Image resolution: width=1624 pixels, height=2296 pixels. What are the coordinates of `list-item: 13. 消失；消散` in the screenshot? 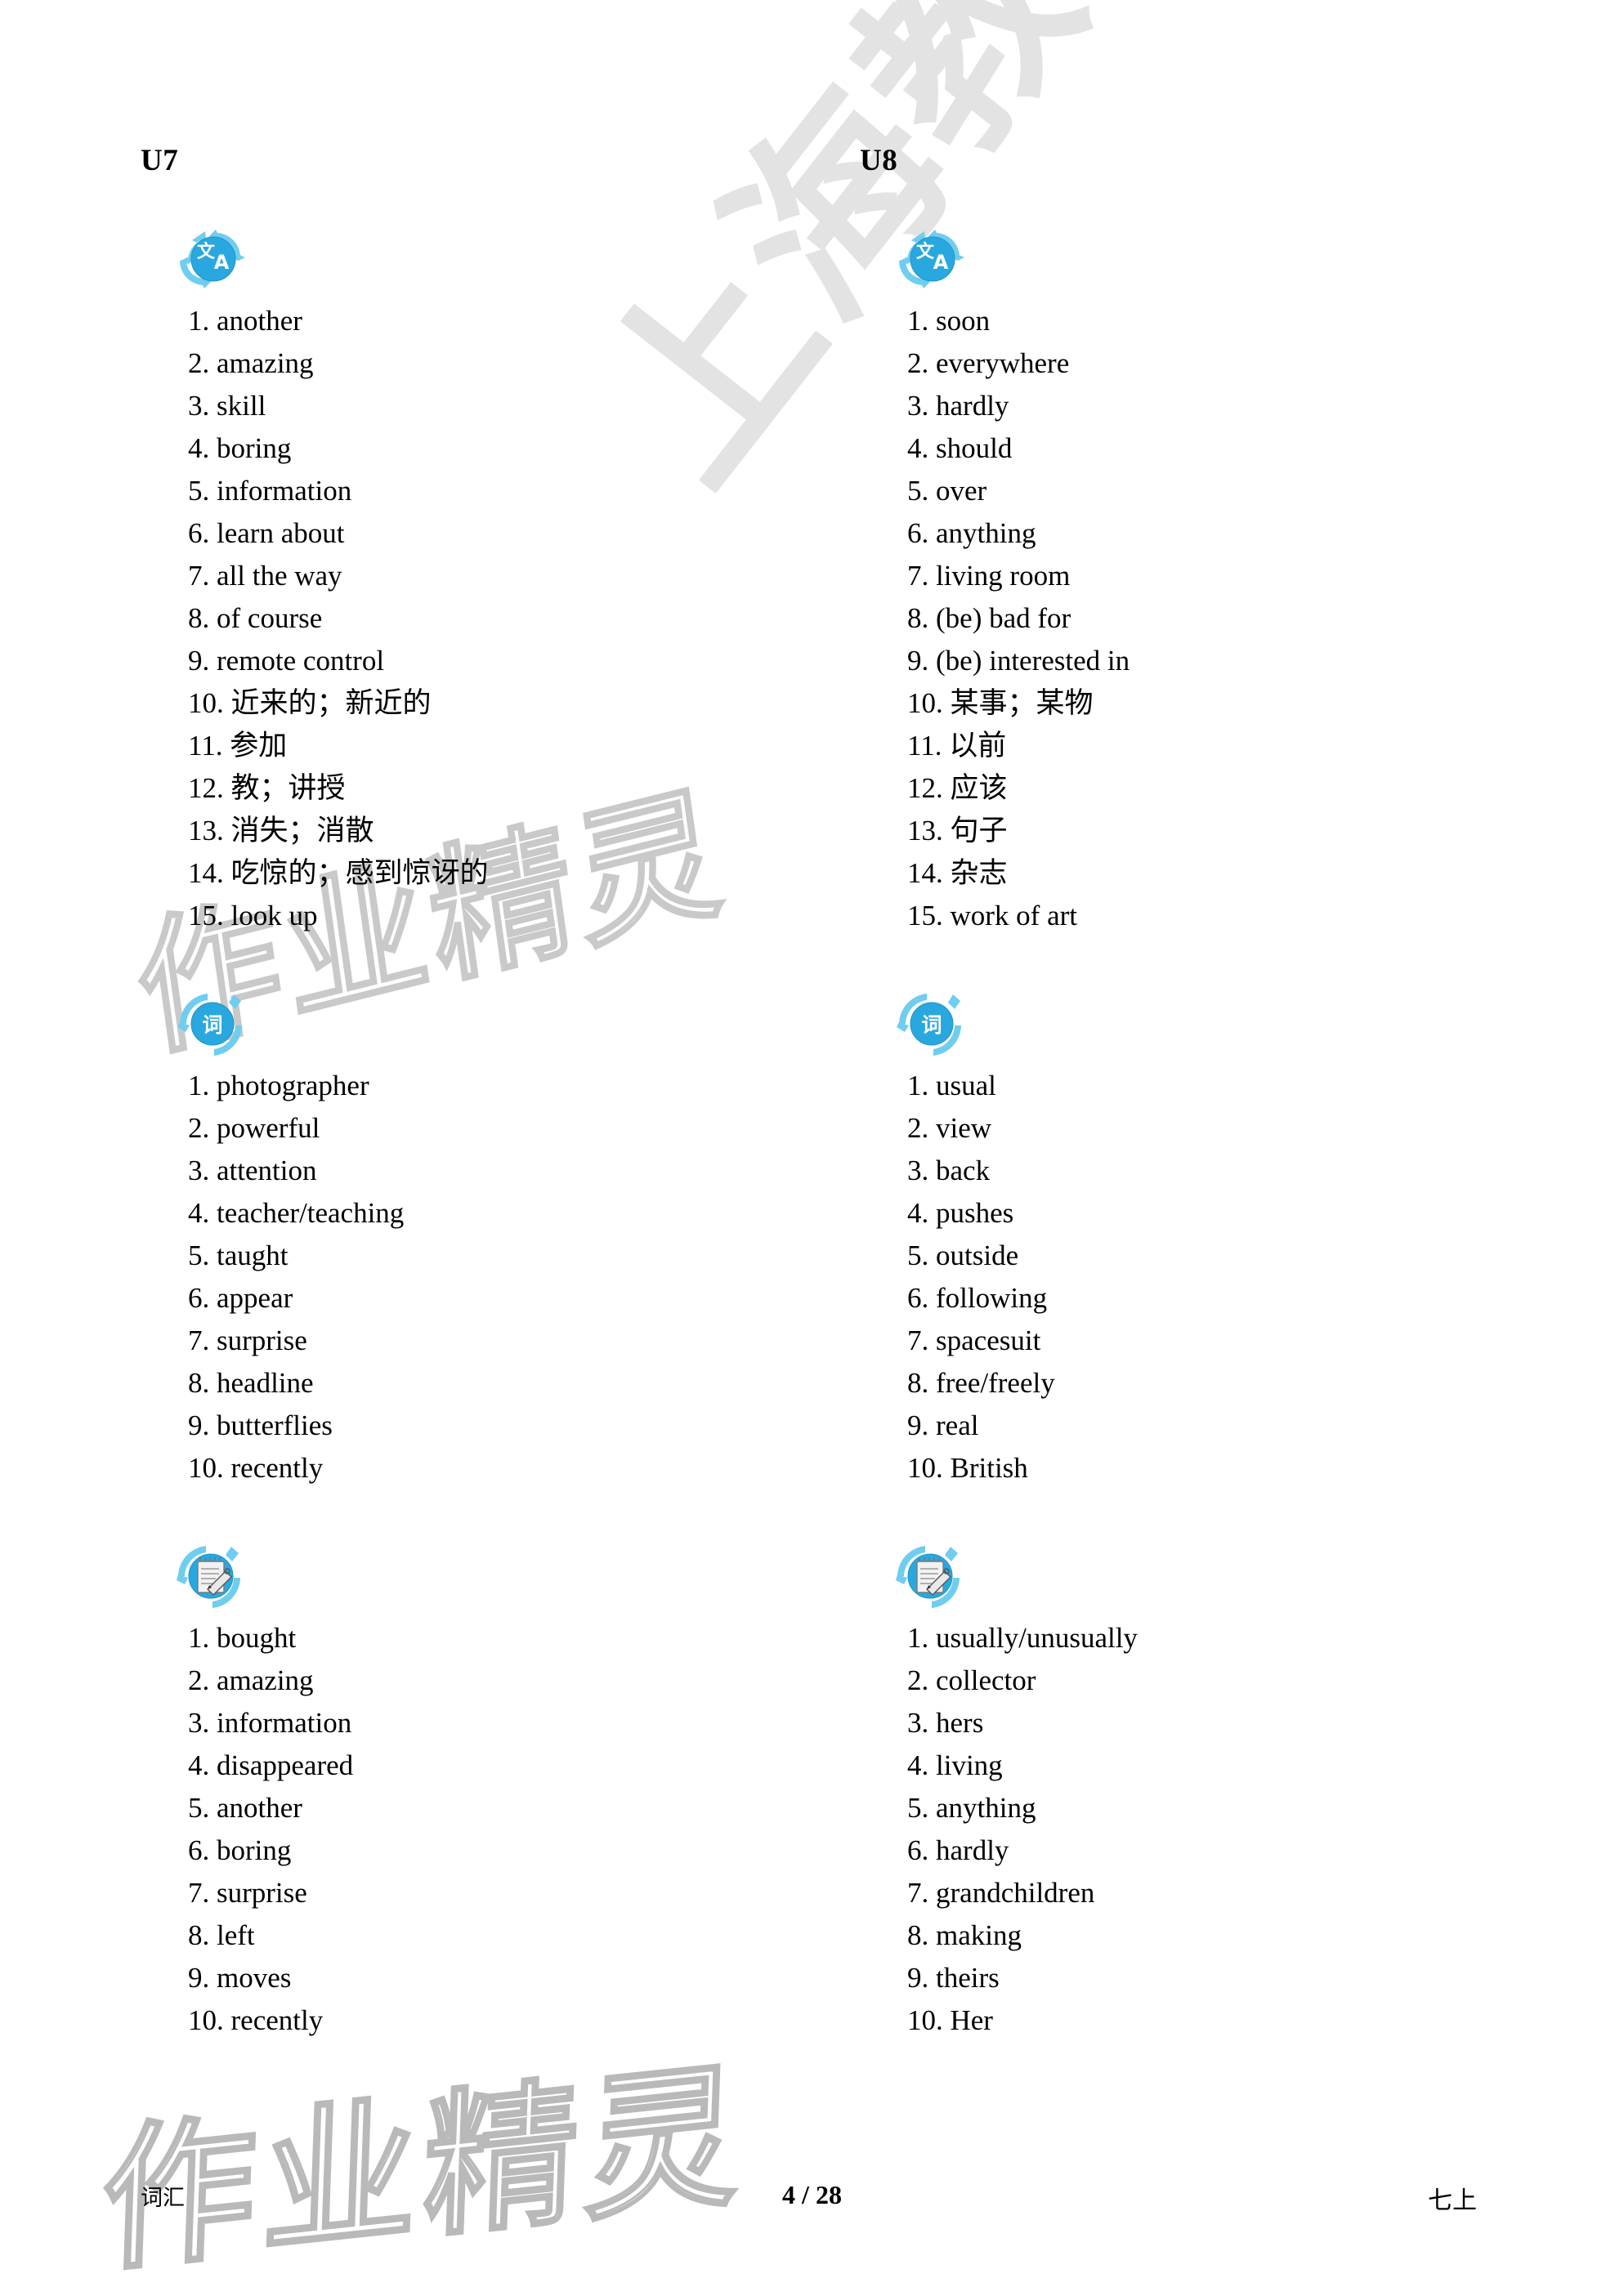 It's located at (281, 830).